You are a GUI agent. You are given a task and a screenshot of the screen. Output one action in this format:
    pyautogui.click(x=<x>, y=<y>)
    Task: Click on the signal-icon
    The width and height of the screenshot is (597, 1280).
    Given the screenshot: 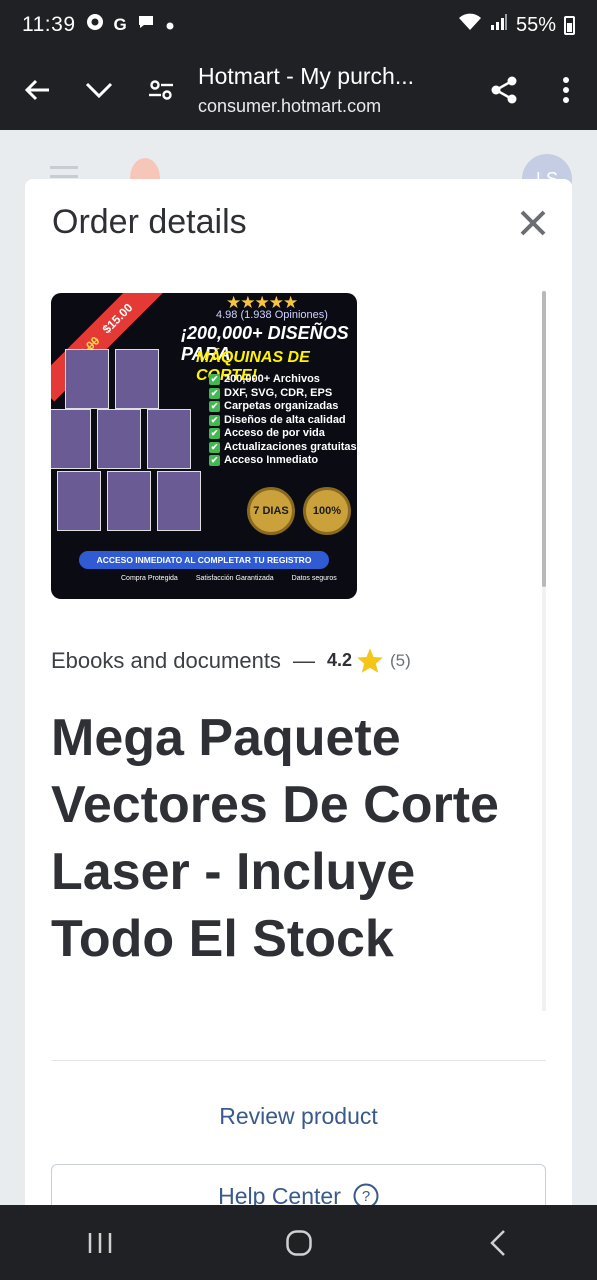 What is the action you would take?
    pyautogui.click(x=499, y=25)
    